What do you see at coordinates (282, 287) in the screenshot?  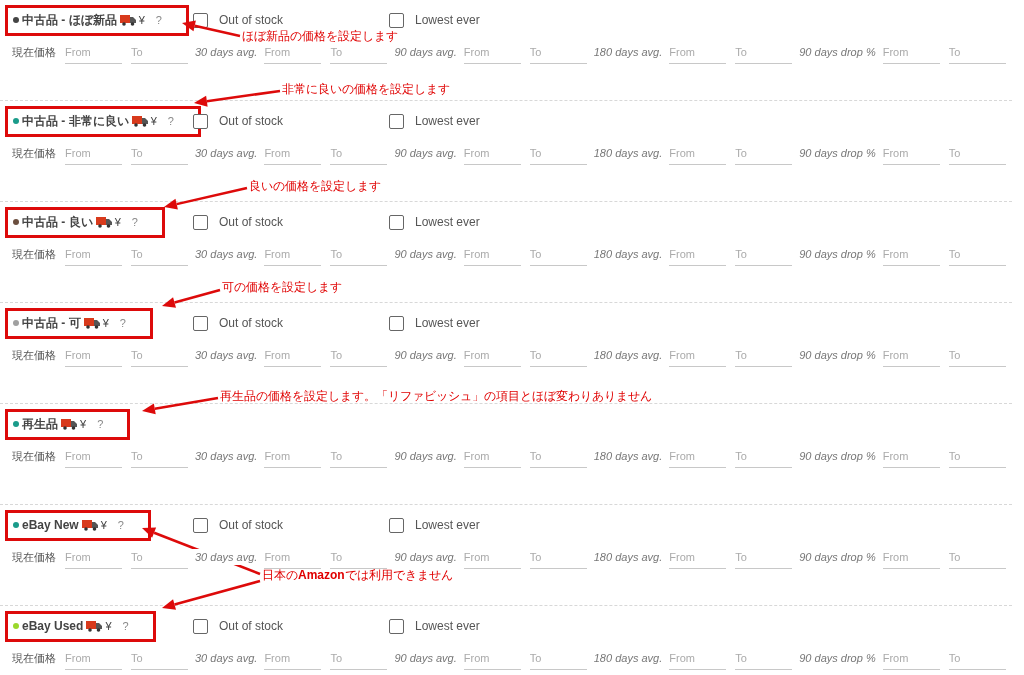 I see `annotation-text: 可の価格を設定します` at bounding box center [282, 287].